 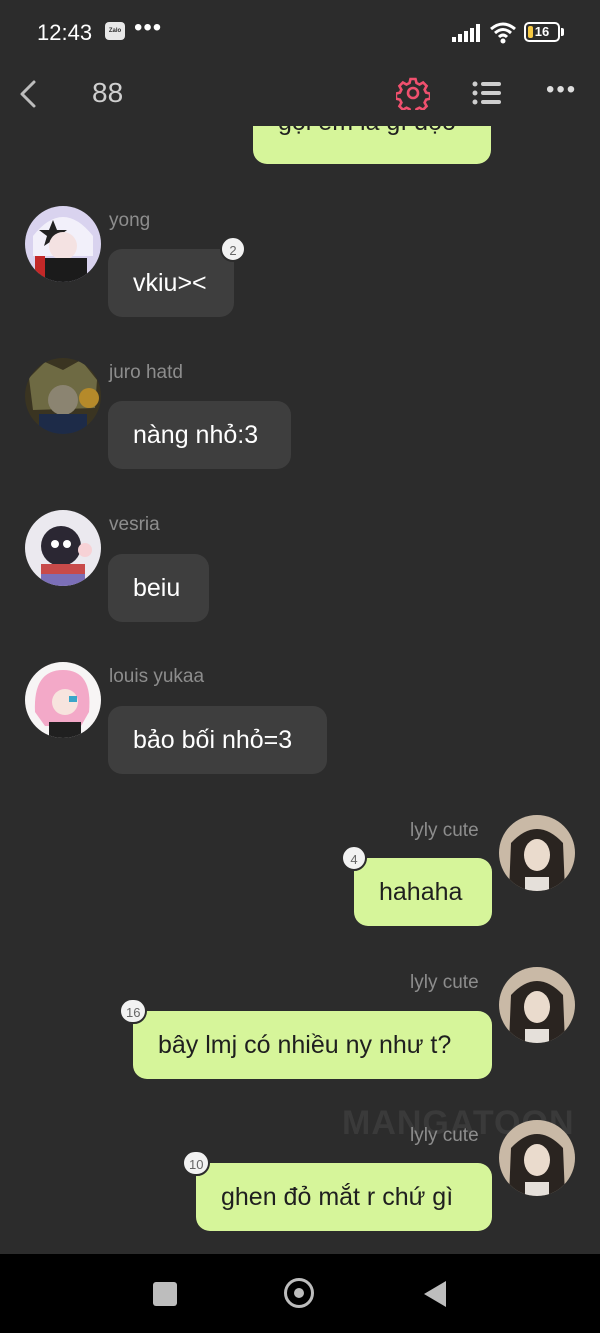 I want to click on more-icon: •••, so click(x=561, y=90).